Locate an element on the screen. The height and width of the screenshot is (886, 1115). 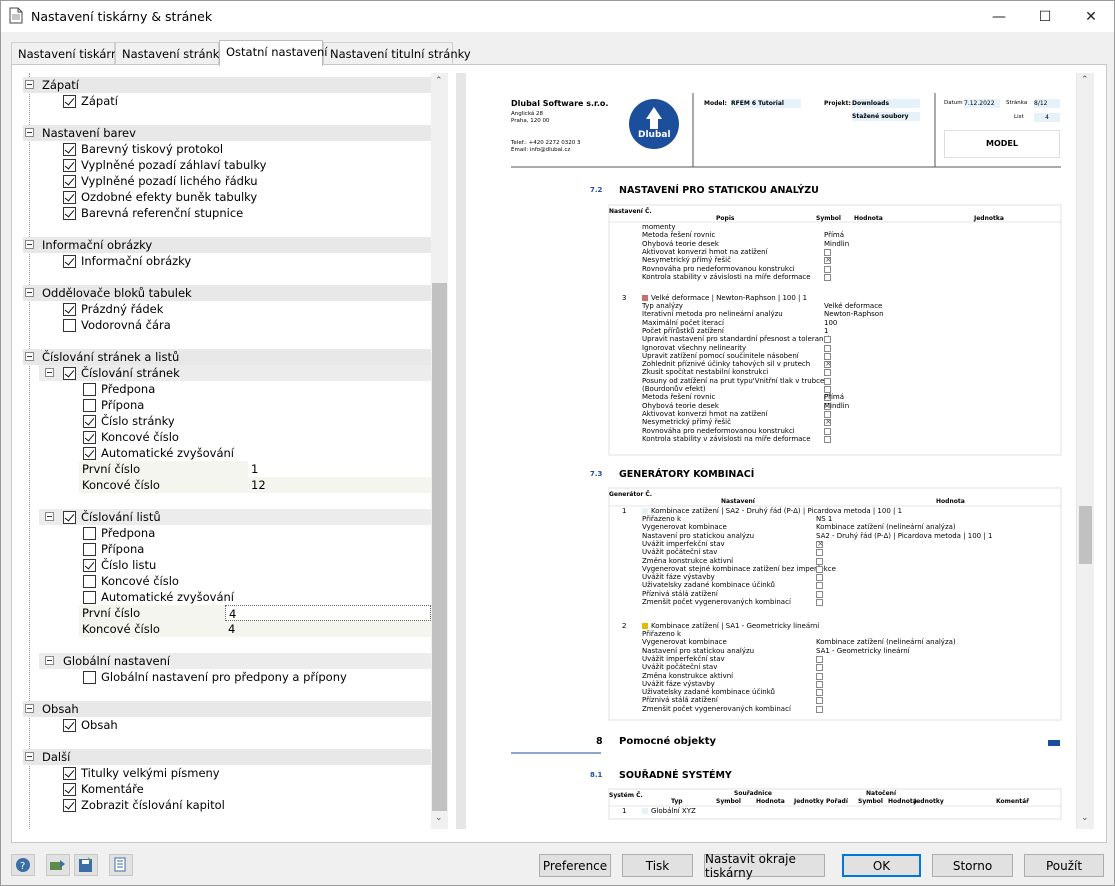
tree-item-separator: Vodorovná čára is located at coordinates (227, 325).